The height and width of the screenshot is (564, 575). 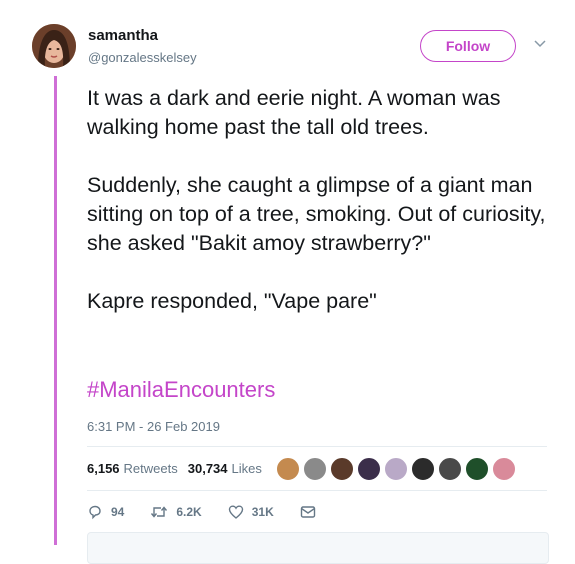 I want to click on tweet-actions: 94 6.2K 31K, so click(x=218, y=512).